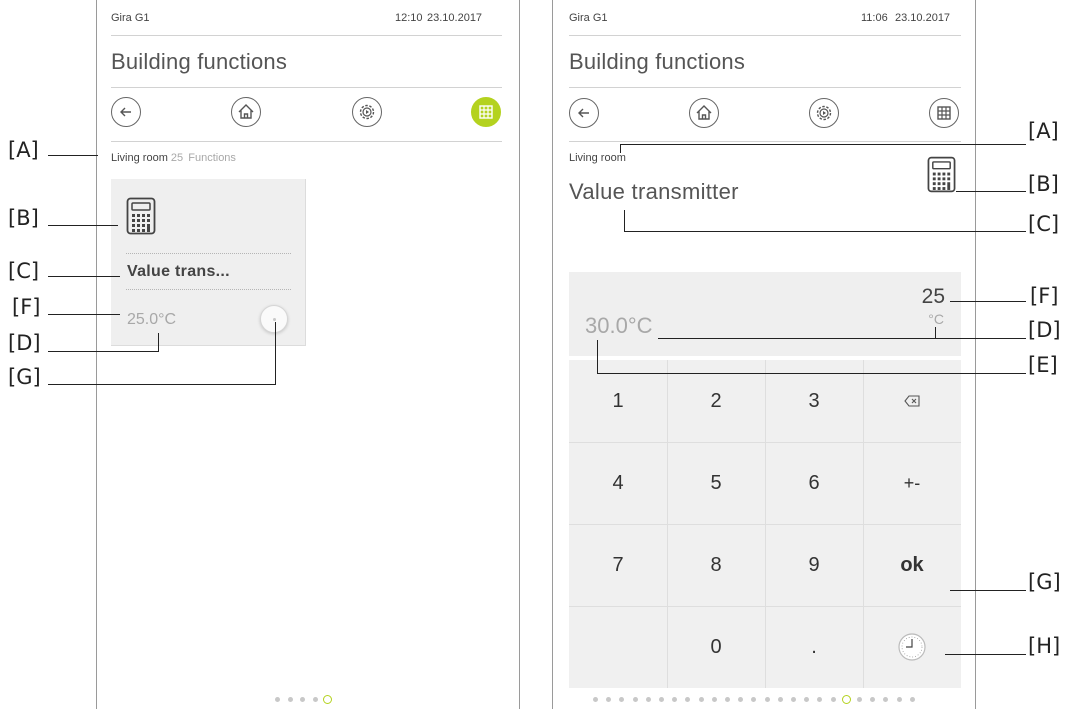 The width and height of the screenshot is (1065, 709). Describe the element at coordinates (814, 483) in the screenshot. I see `key-6: 6` at that location.